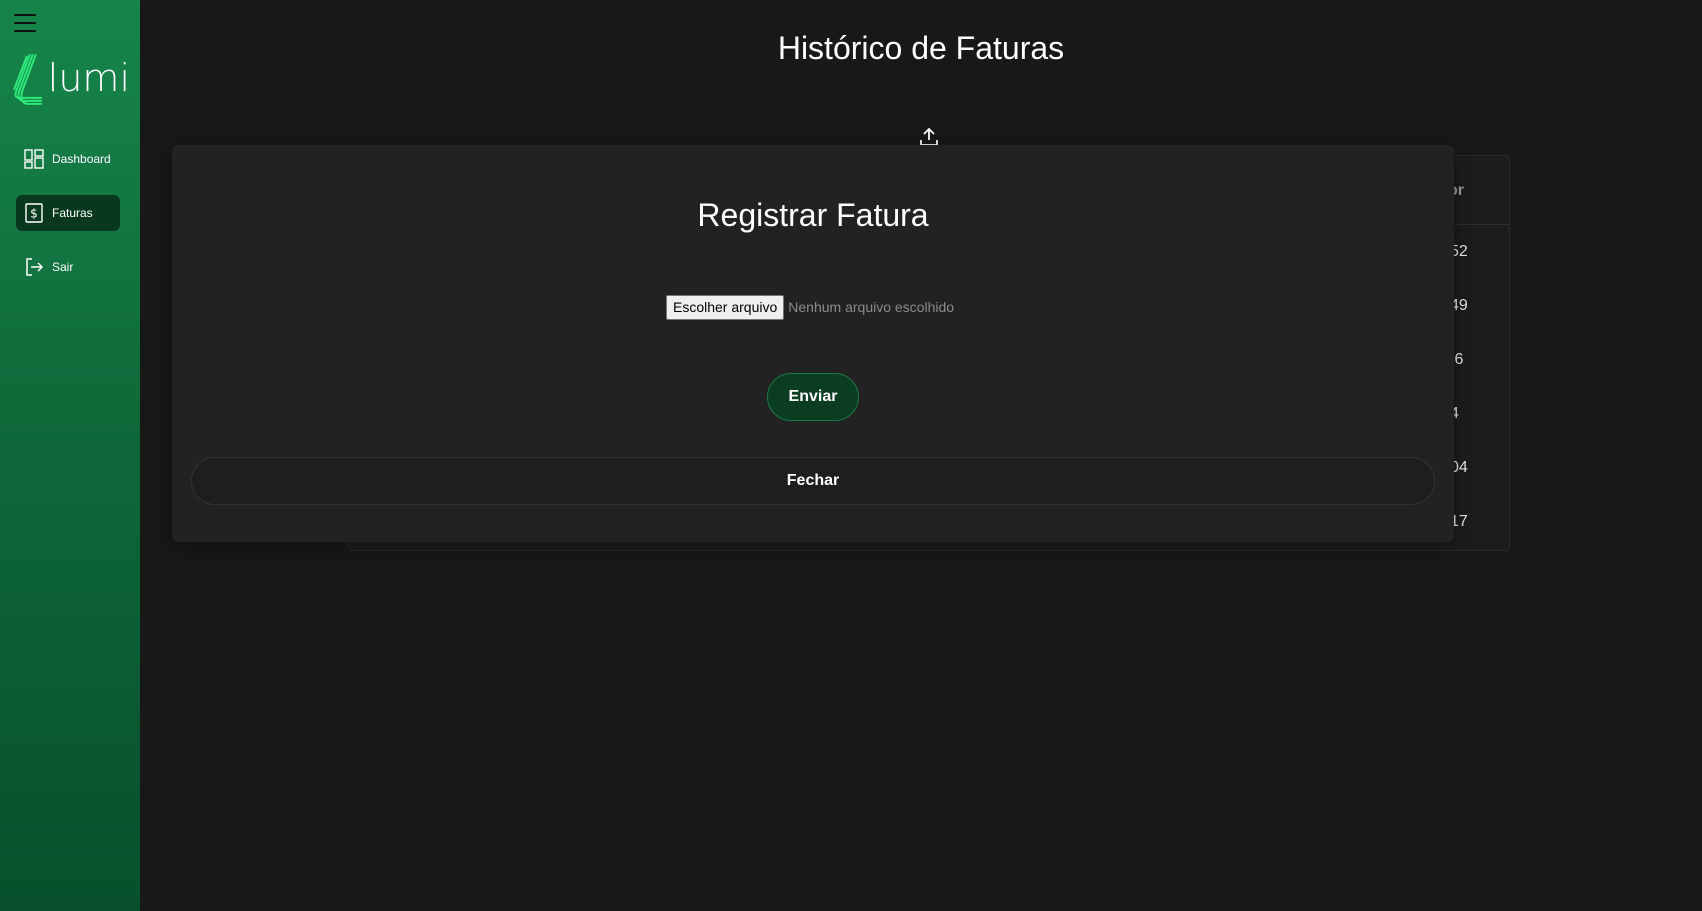  I want to click on close-button: Fechar, so click(813, 481).